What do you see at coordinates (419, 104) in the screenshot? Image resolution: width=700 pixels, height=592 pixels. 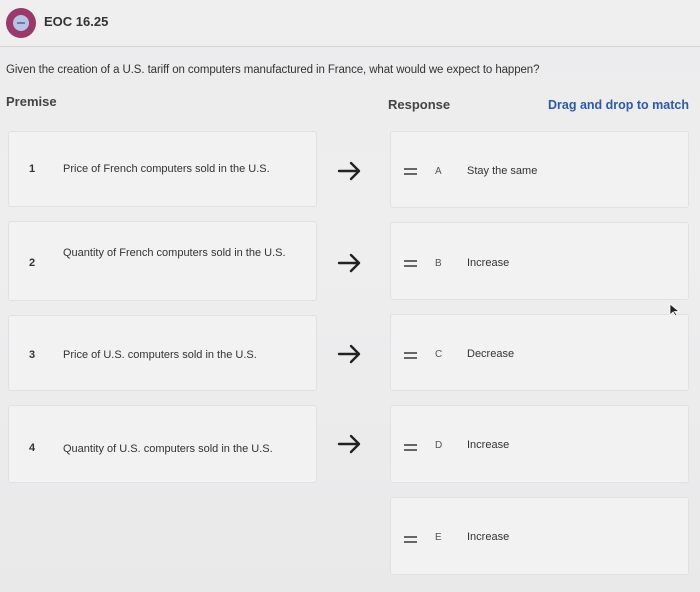 I see `response-column-header: Response` at bounding box center [419, 104].